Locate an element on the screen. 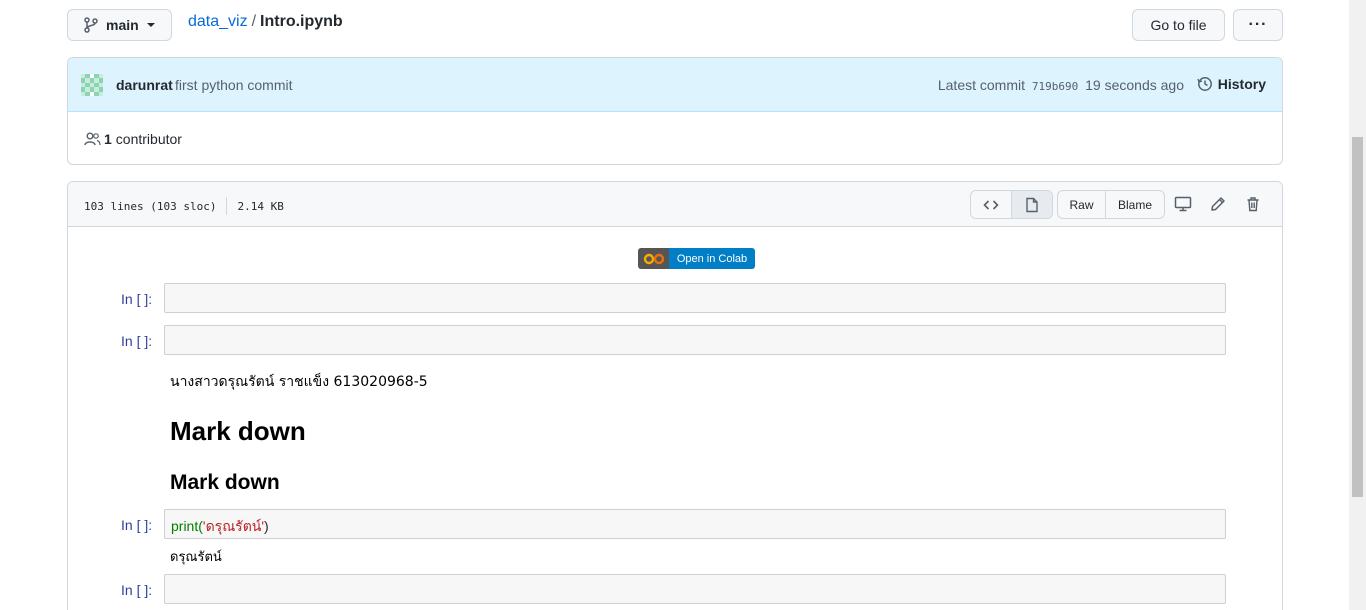 The height and width of the screenshot is (610, 1366). file-icon is located at coordinates (1032, 204).